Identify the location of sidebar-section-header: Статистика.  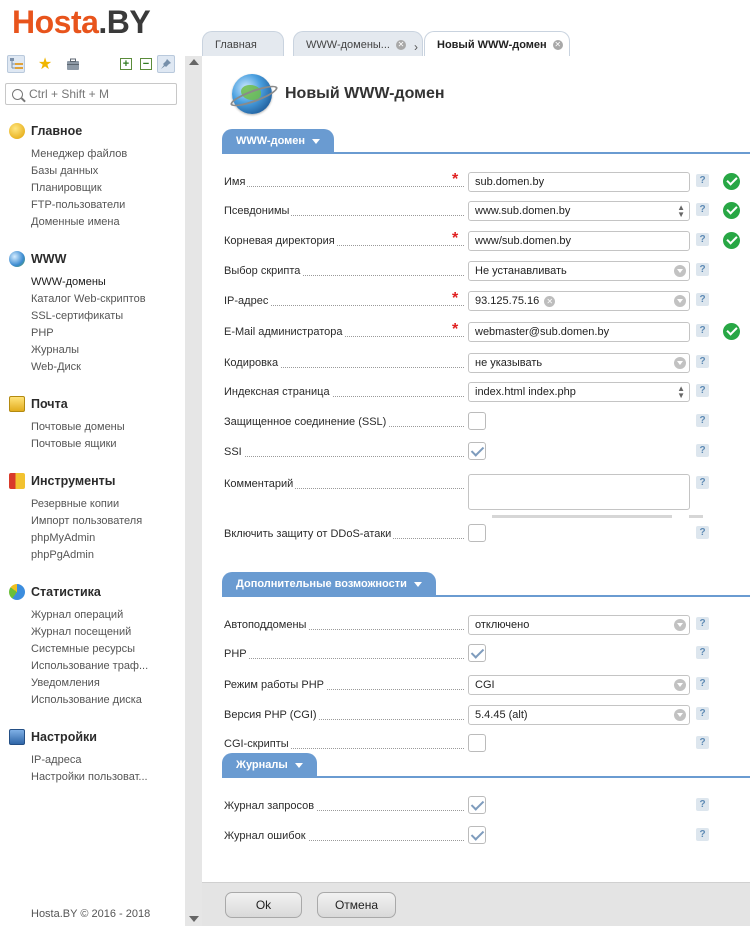
(78, 592).